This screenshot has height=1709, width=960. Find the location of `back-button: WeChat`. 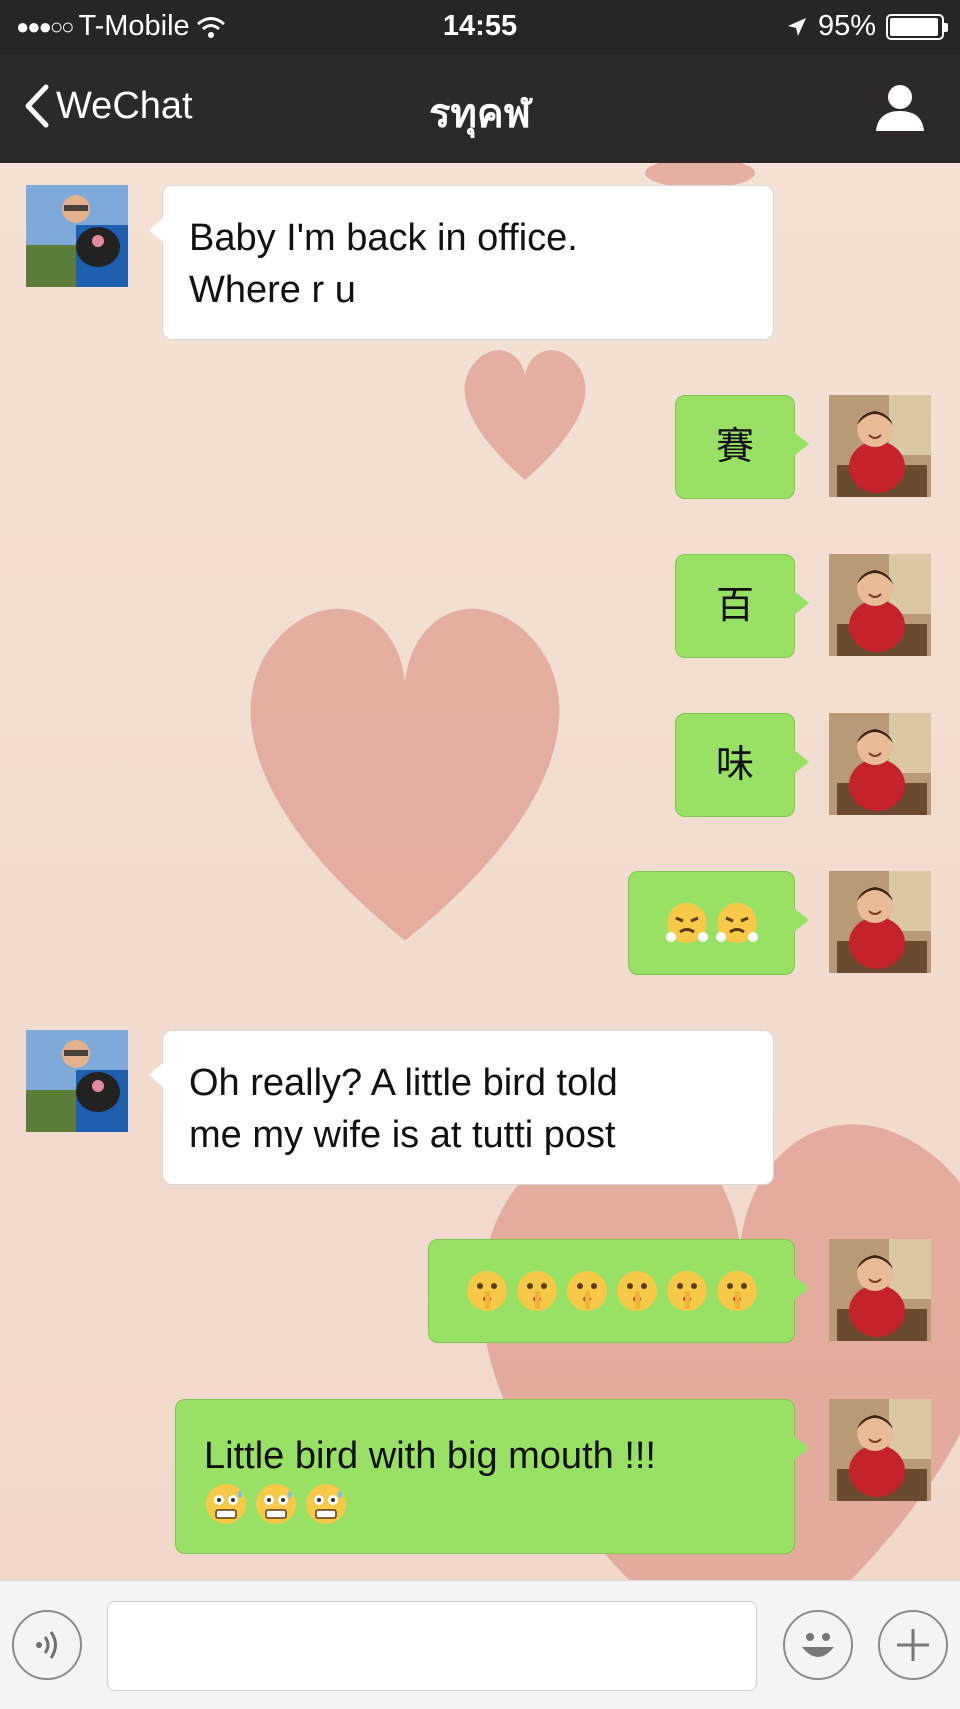

back-button: WeChat is located at coordinates (107, 106).